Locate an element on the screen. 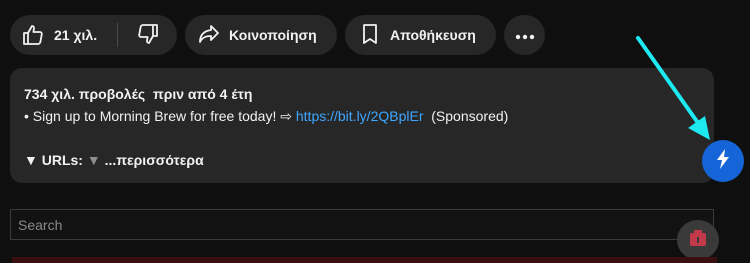 The height and width of the screenshot is (263, 750). quick-action-button is located at coordinates (723, 161).